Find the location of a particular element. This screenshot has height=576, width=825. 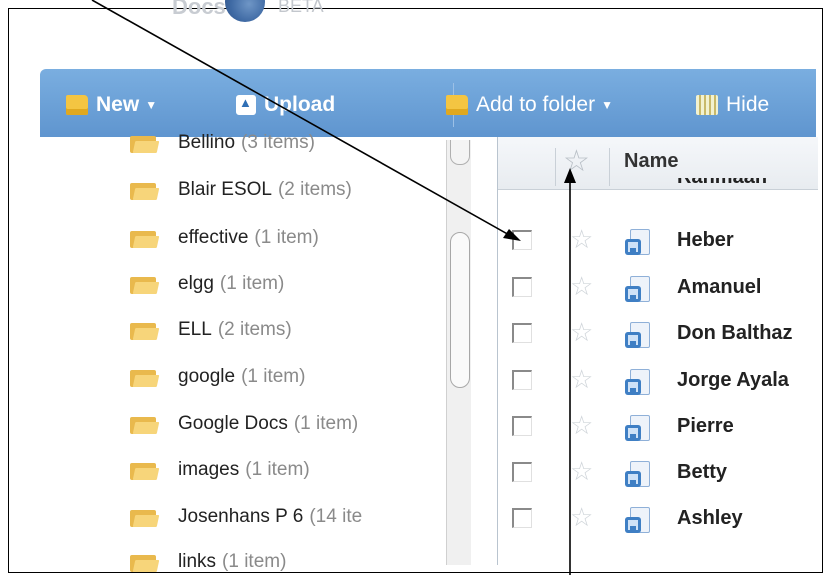

hide-icon is located at coordinates (707, 105).